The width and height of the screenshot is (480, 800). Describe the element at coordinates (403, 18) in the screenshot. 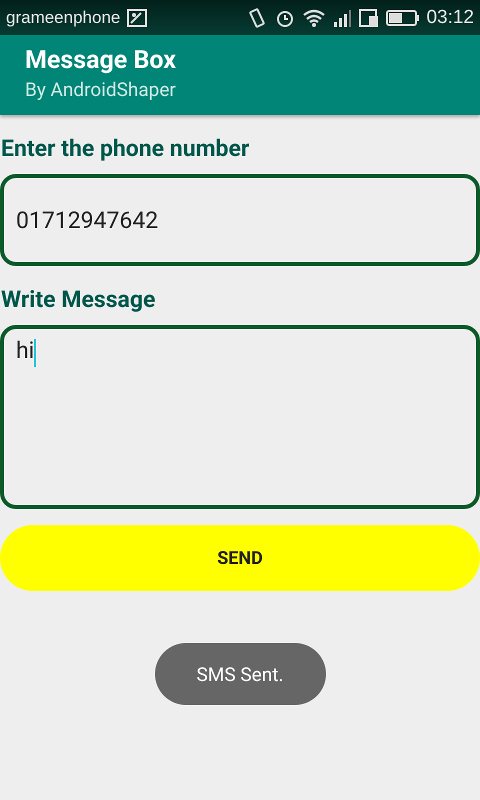

I see `battery-icon` at that location.